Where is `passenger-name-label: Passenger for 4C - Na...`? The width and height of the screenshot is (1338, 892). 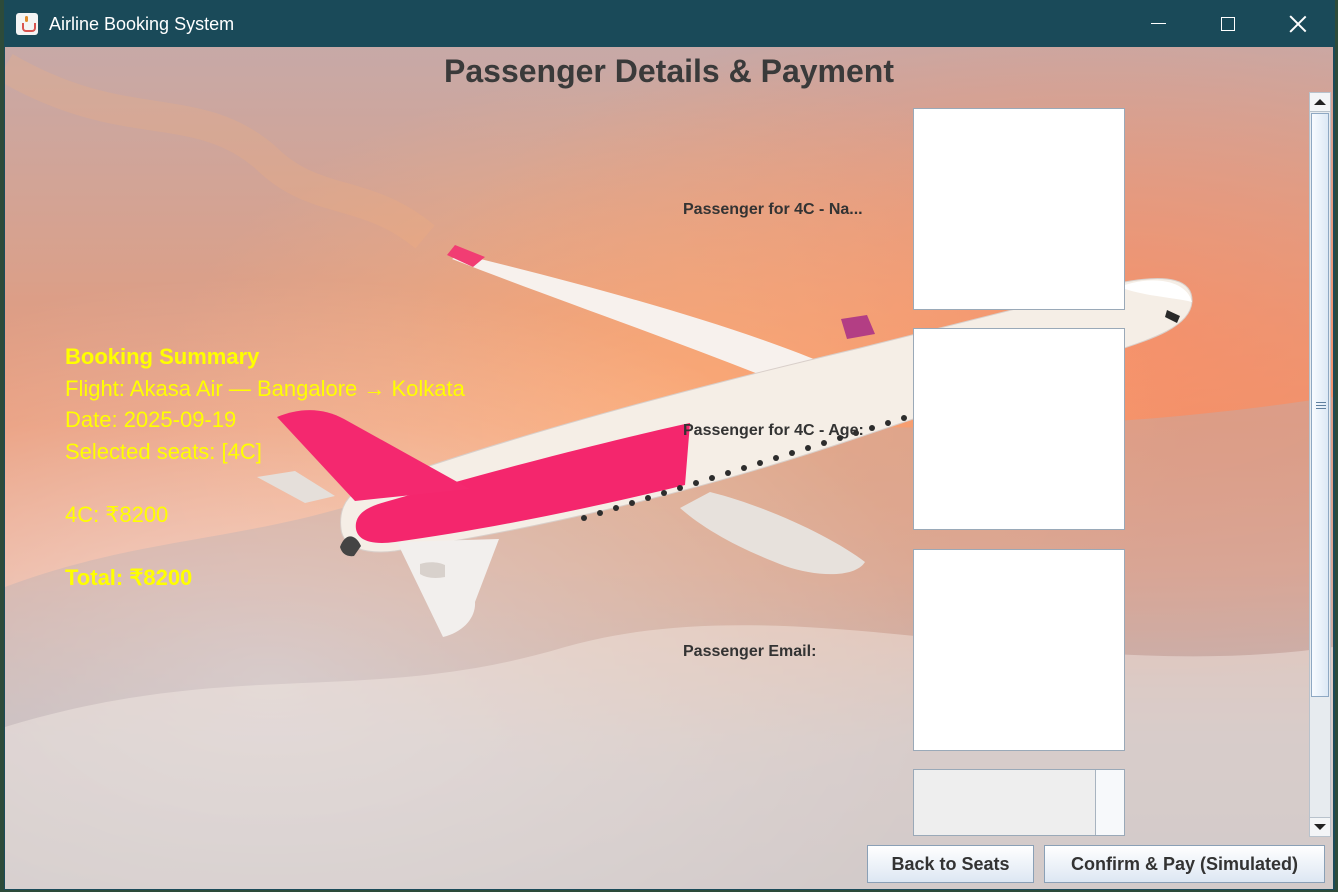
passenger-name-label: Passenger for 4C - Na... is located at coordinates (773, 209).